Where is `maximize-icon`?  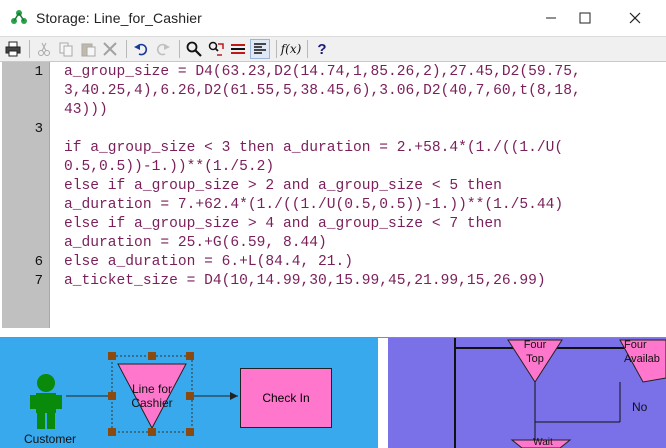
maximize-icon is located at coordinates (585, 18).